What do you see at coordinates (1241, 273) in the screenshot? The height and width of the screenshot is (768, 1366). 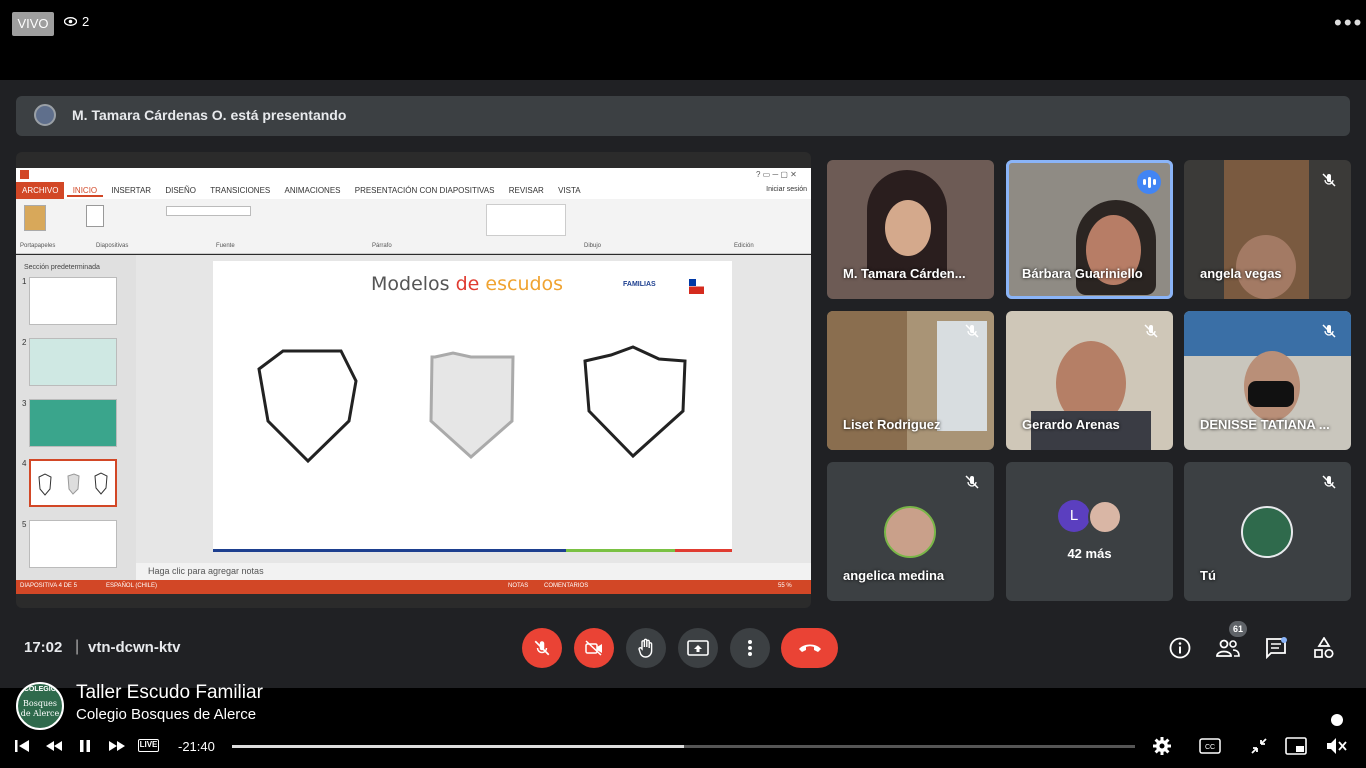 I see `participant-name: angela vegas` at bounding box center [1241, 273].